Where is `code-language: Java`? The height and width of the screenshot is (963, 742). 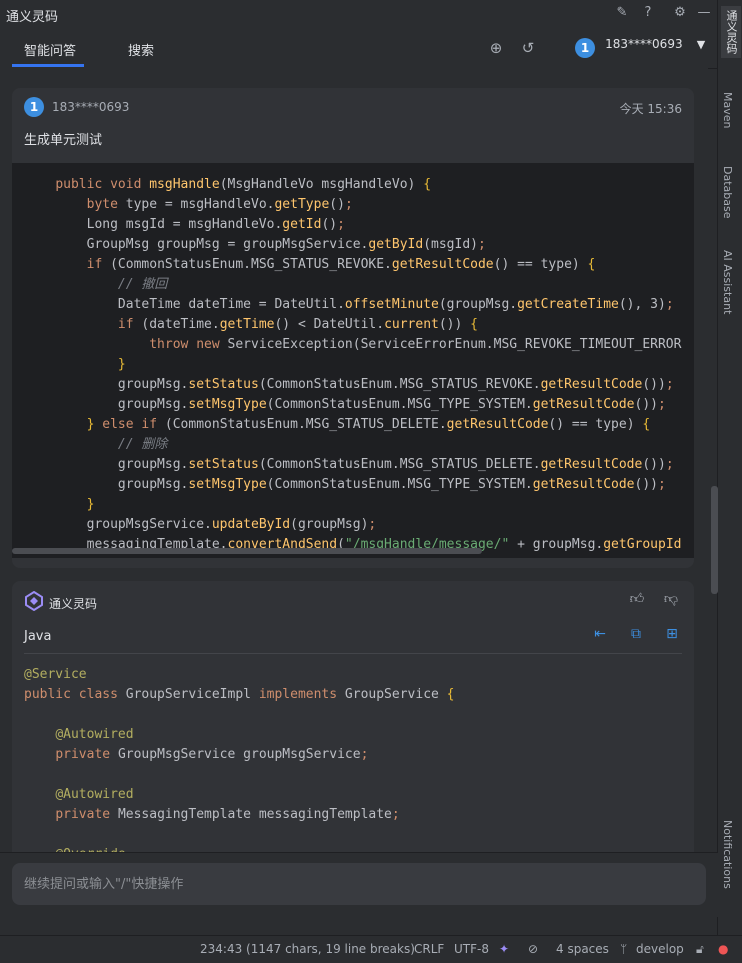 code-language: Java is located at coordinates (38, 636).